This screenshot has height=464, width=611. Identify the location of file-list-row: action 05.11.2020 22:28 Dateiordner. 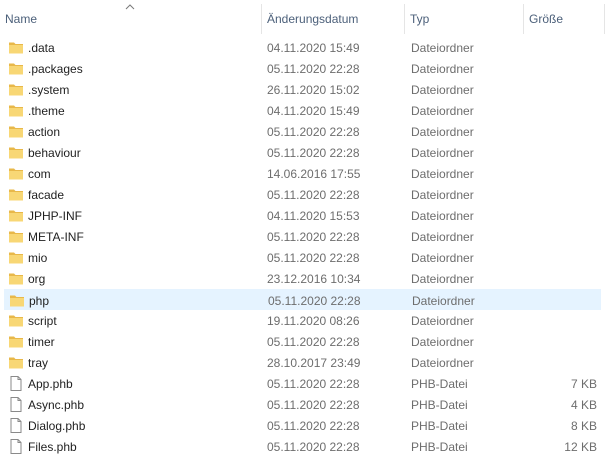
(302, 131).